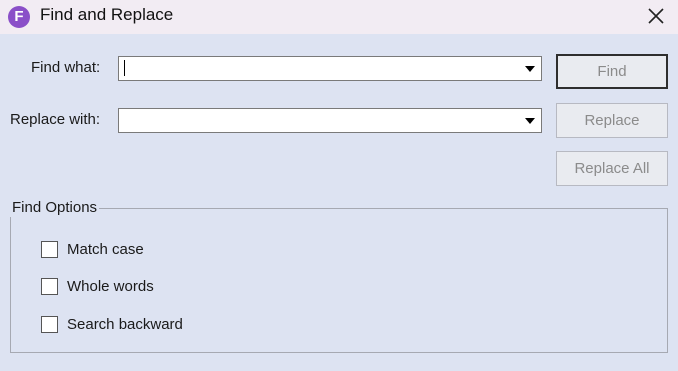  I want to click on window-title: Find and Replace, so click(107, 14).